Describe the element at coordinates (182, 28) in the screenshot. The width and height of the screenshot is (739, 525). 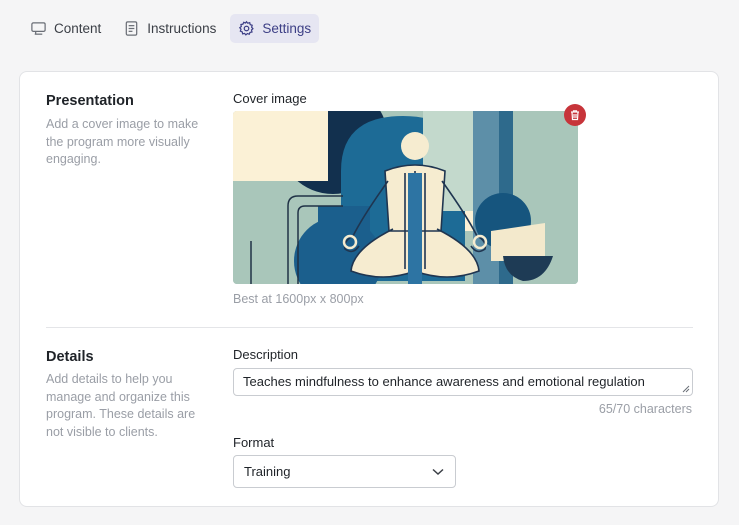
I see `tab-instructions-label: Instructions` at that location.